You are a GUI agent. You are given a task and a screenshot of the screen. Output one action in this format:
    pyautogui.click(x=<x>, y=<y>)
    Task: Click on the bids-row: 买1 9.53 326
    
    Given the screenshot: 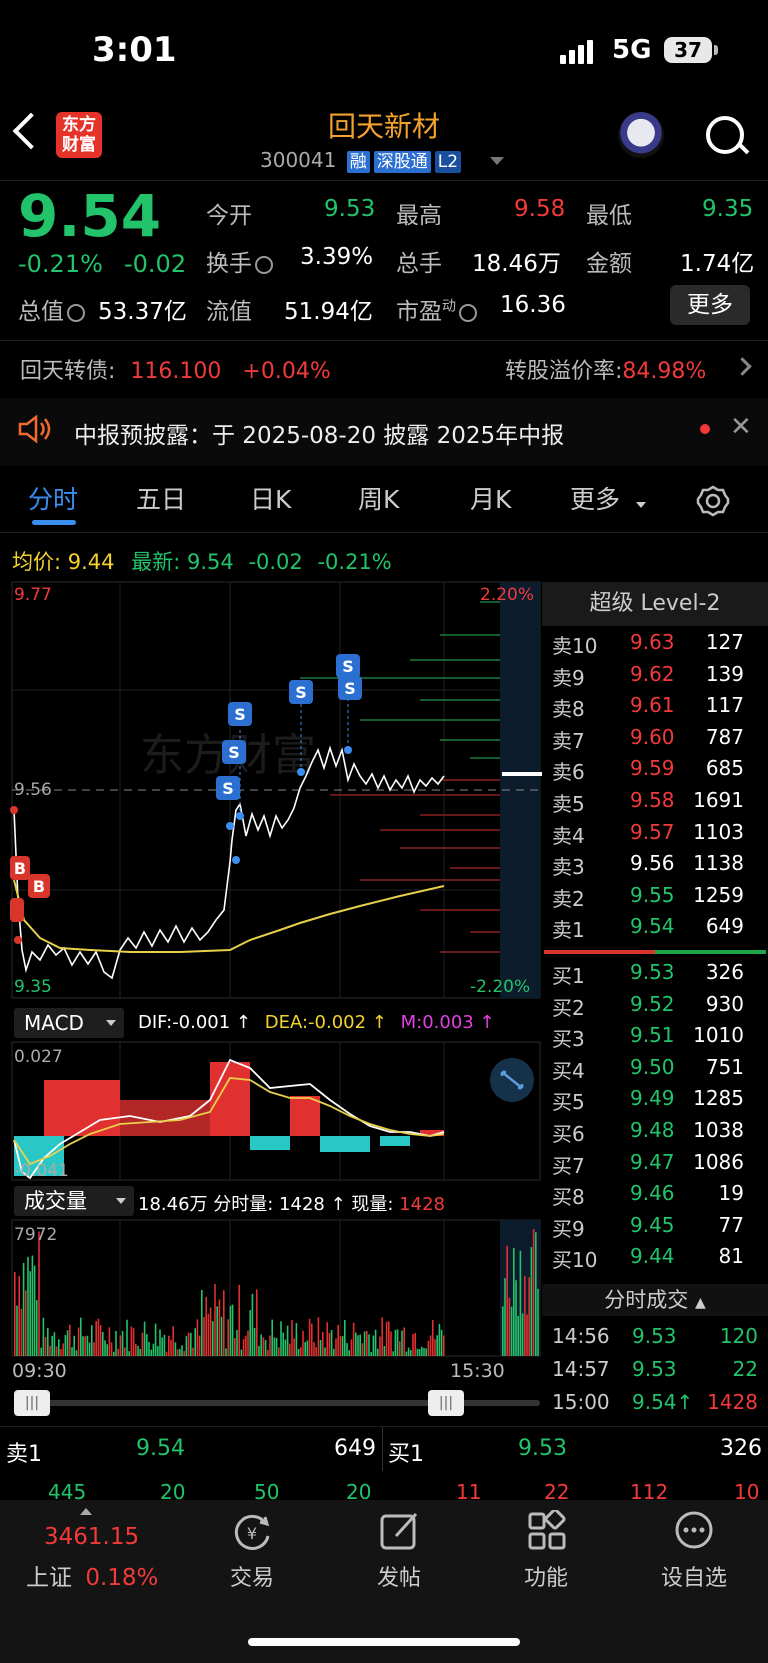 What is the action you would take?
    pyautogui.click(x=655, y=973)
    